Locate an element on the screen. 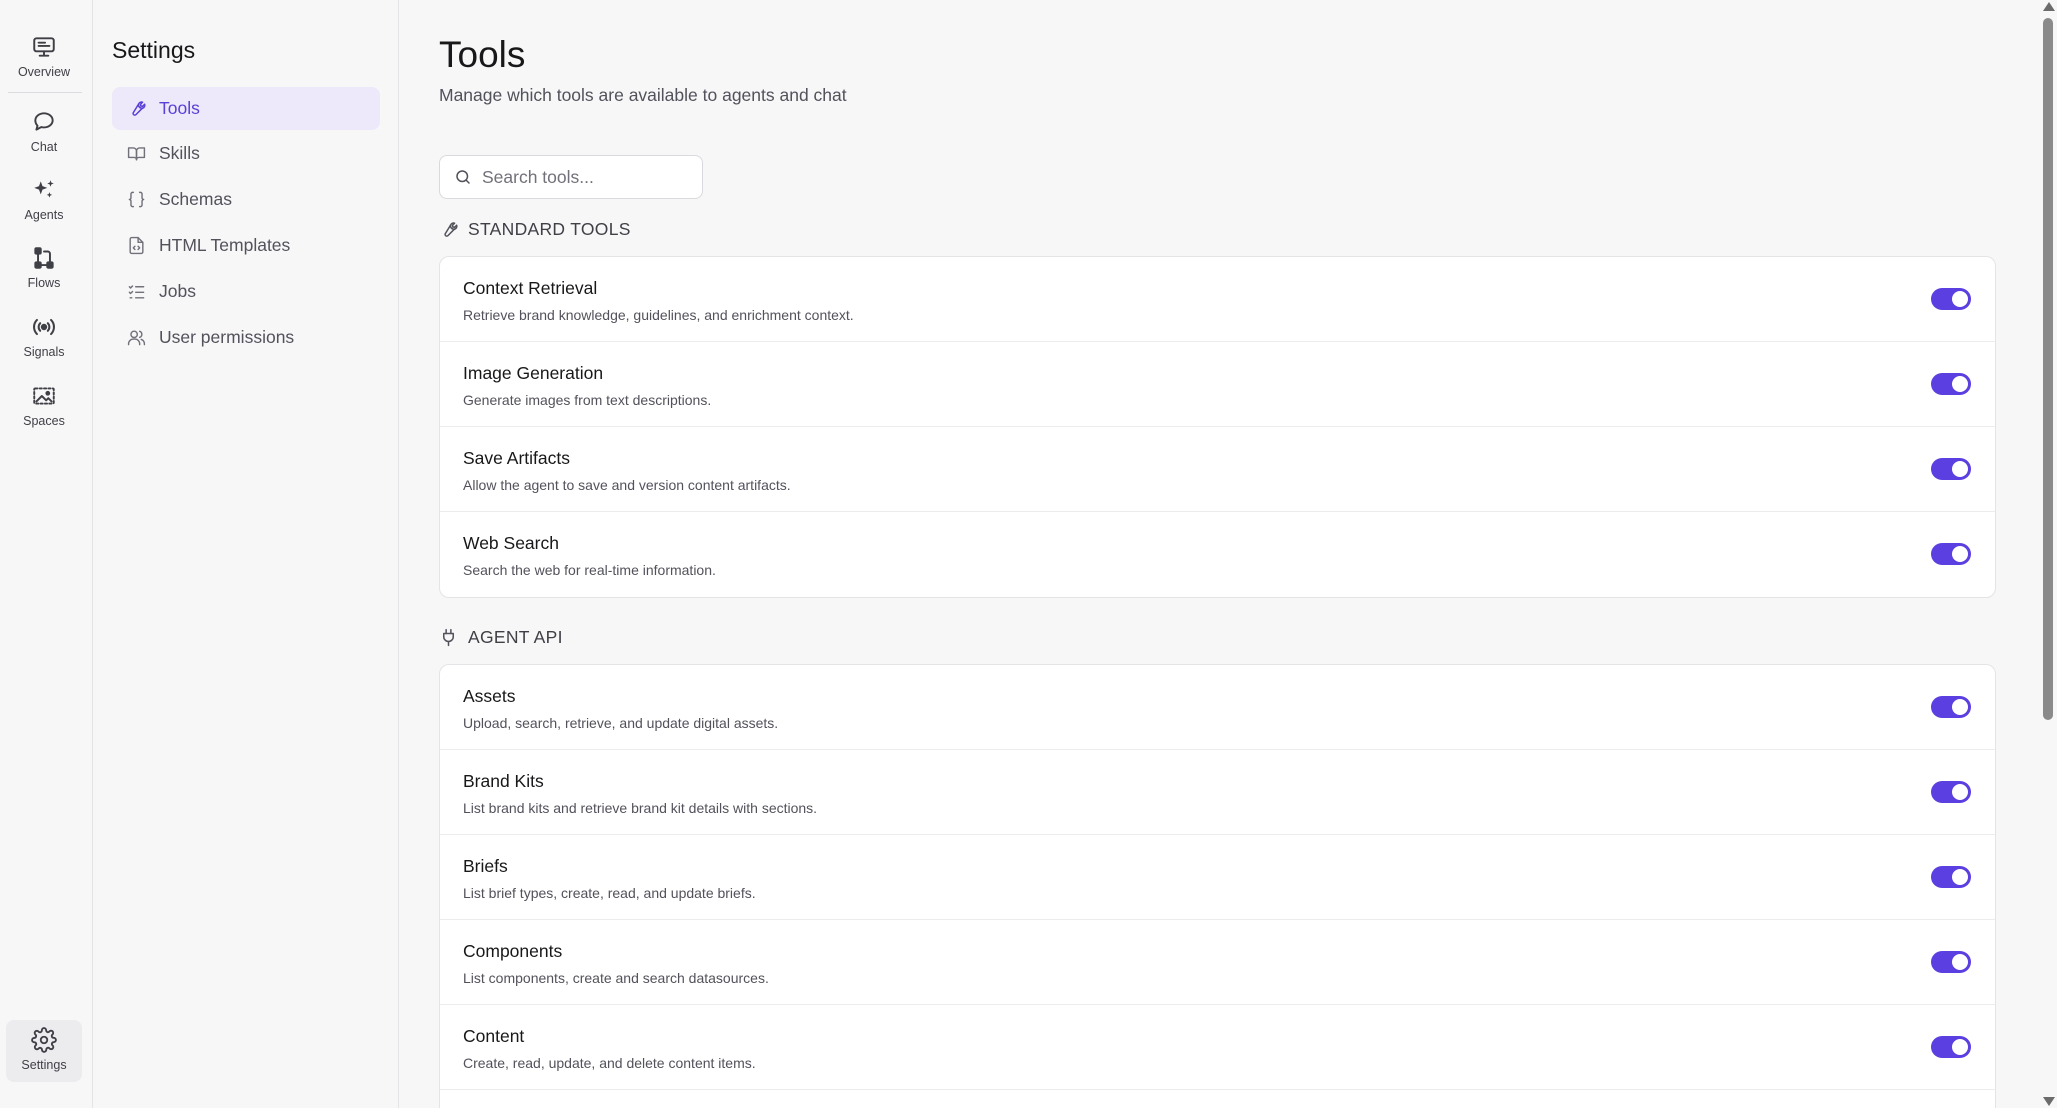 The image size is (2057, 1108). settings-nav-user-permissions: User permissions is located at coordinates (246, 337).